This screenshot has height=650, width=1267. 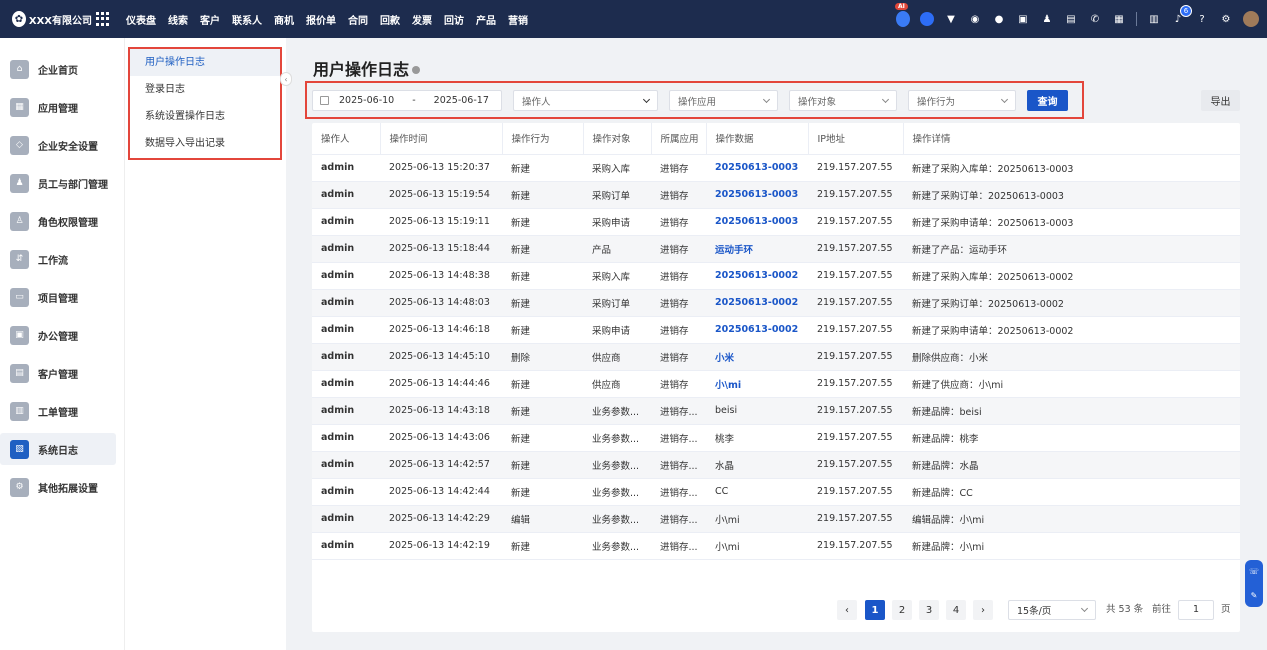 I want to click on operation-data-link: 小\mi, so click(x=757, y=384).